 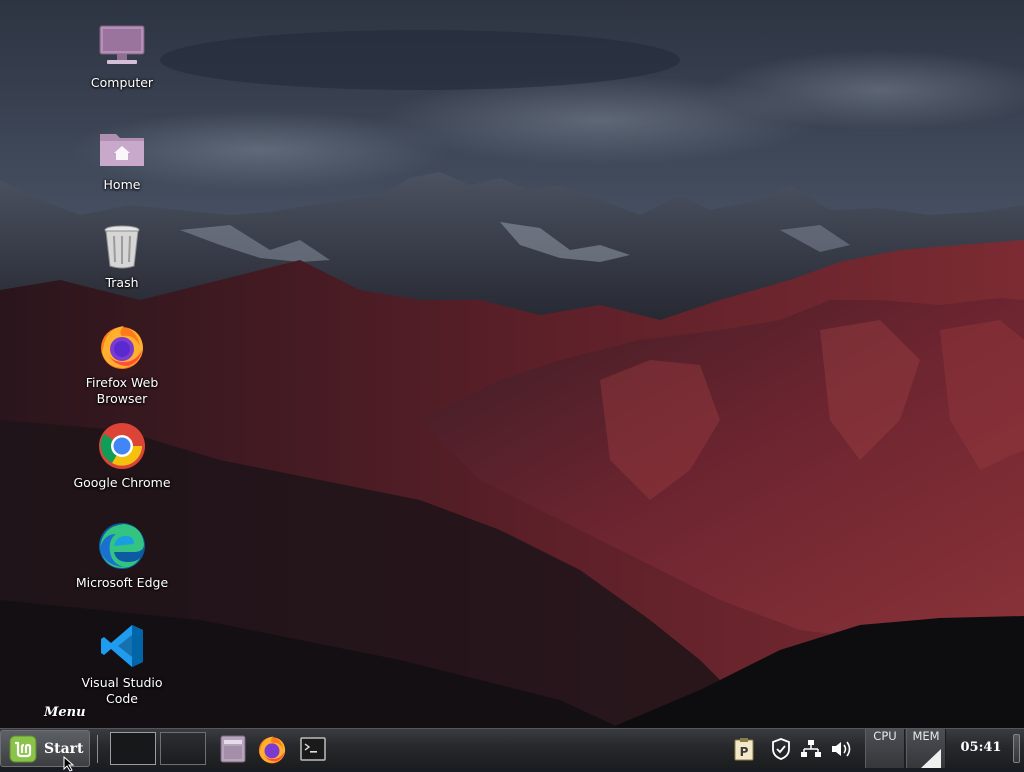 What do you see at coordinates (931, 758) in the screenshot?
I see `memory-usage-fill` at bounding box center [931, 758].